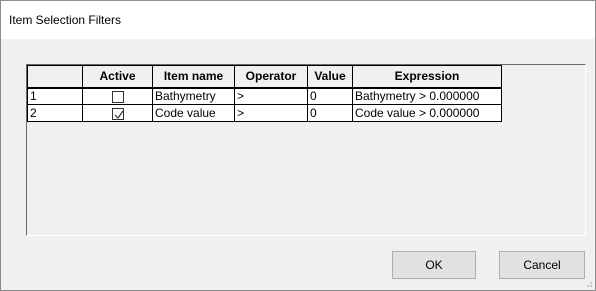  What do you see at coordinates (193, 113) in the screenshot?
I see `item-name-cell: Code value` at bounding box center [193, 113].